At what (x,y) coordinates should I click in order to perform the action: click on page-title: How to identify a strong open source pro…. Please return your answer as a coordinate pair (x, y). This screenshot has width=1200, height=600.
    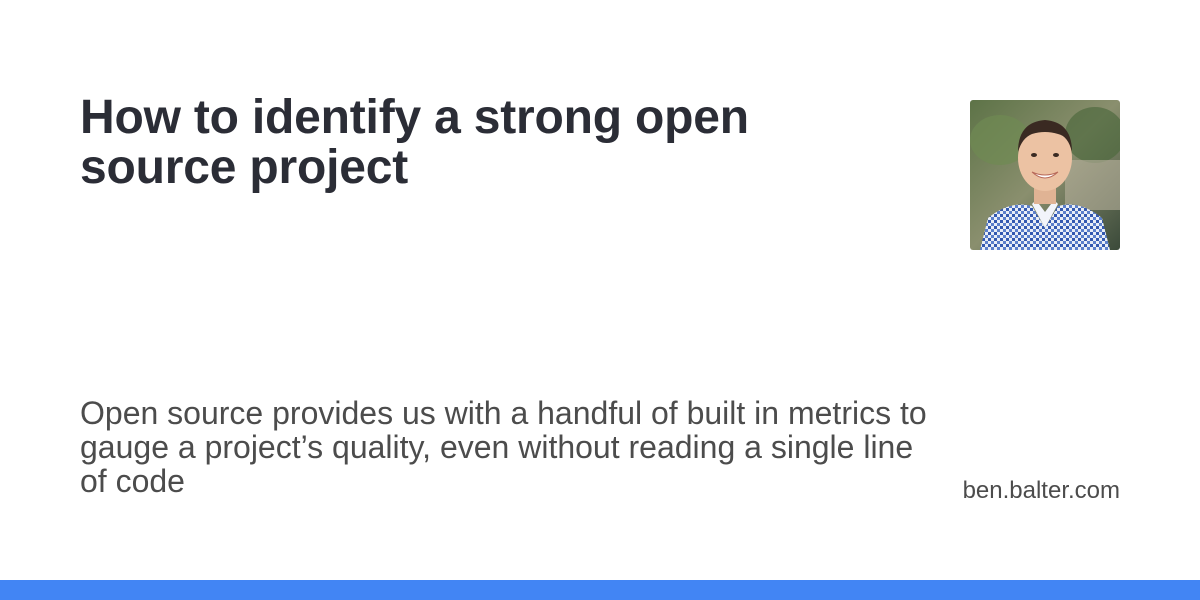
    Looking at the image, I should click on (414, 142).